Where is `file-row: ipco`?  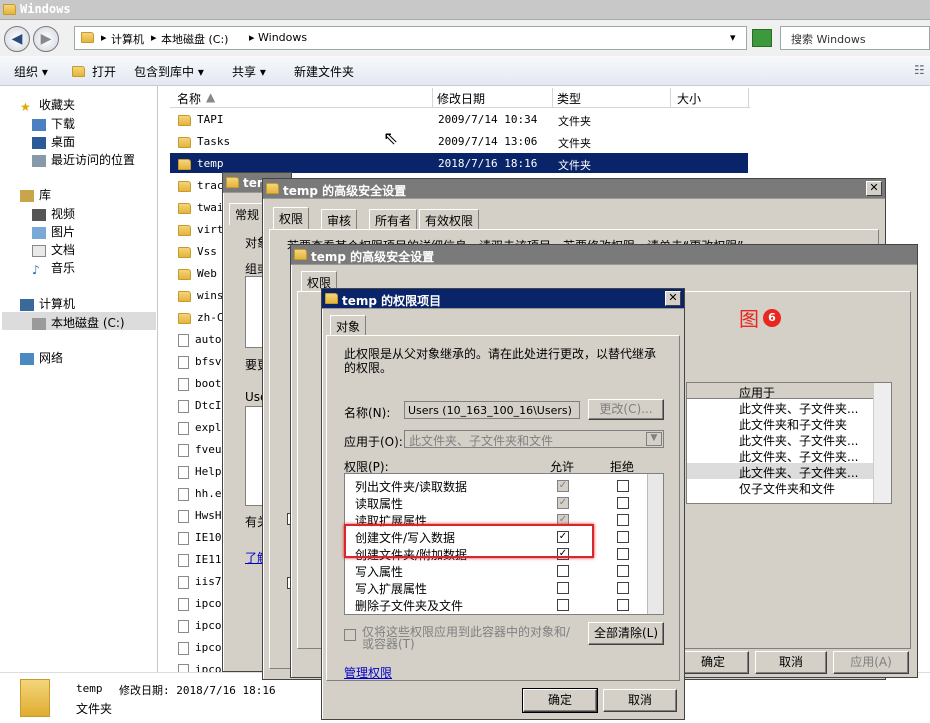
file-row: ipco is located at coordinates (200, 604).